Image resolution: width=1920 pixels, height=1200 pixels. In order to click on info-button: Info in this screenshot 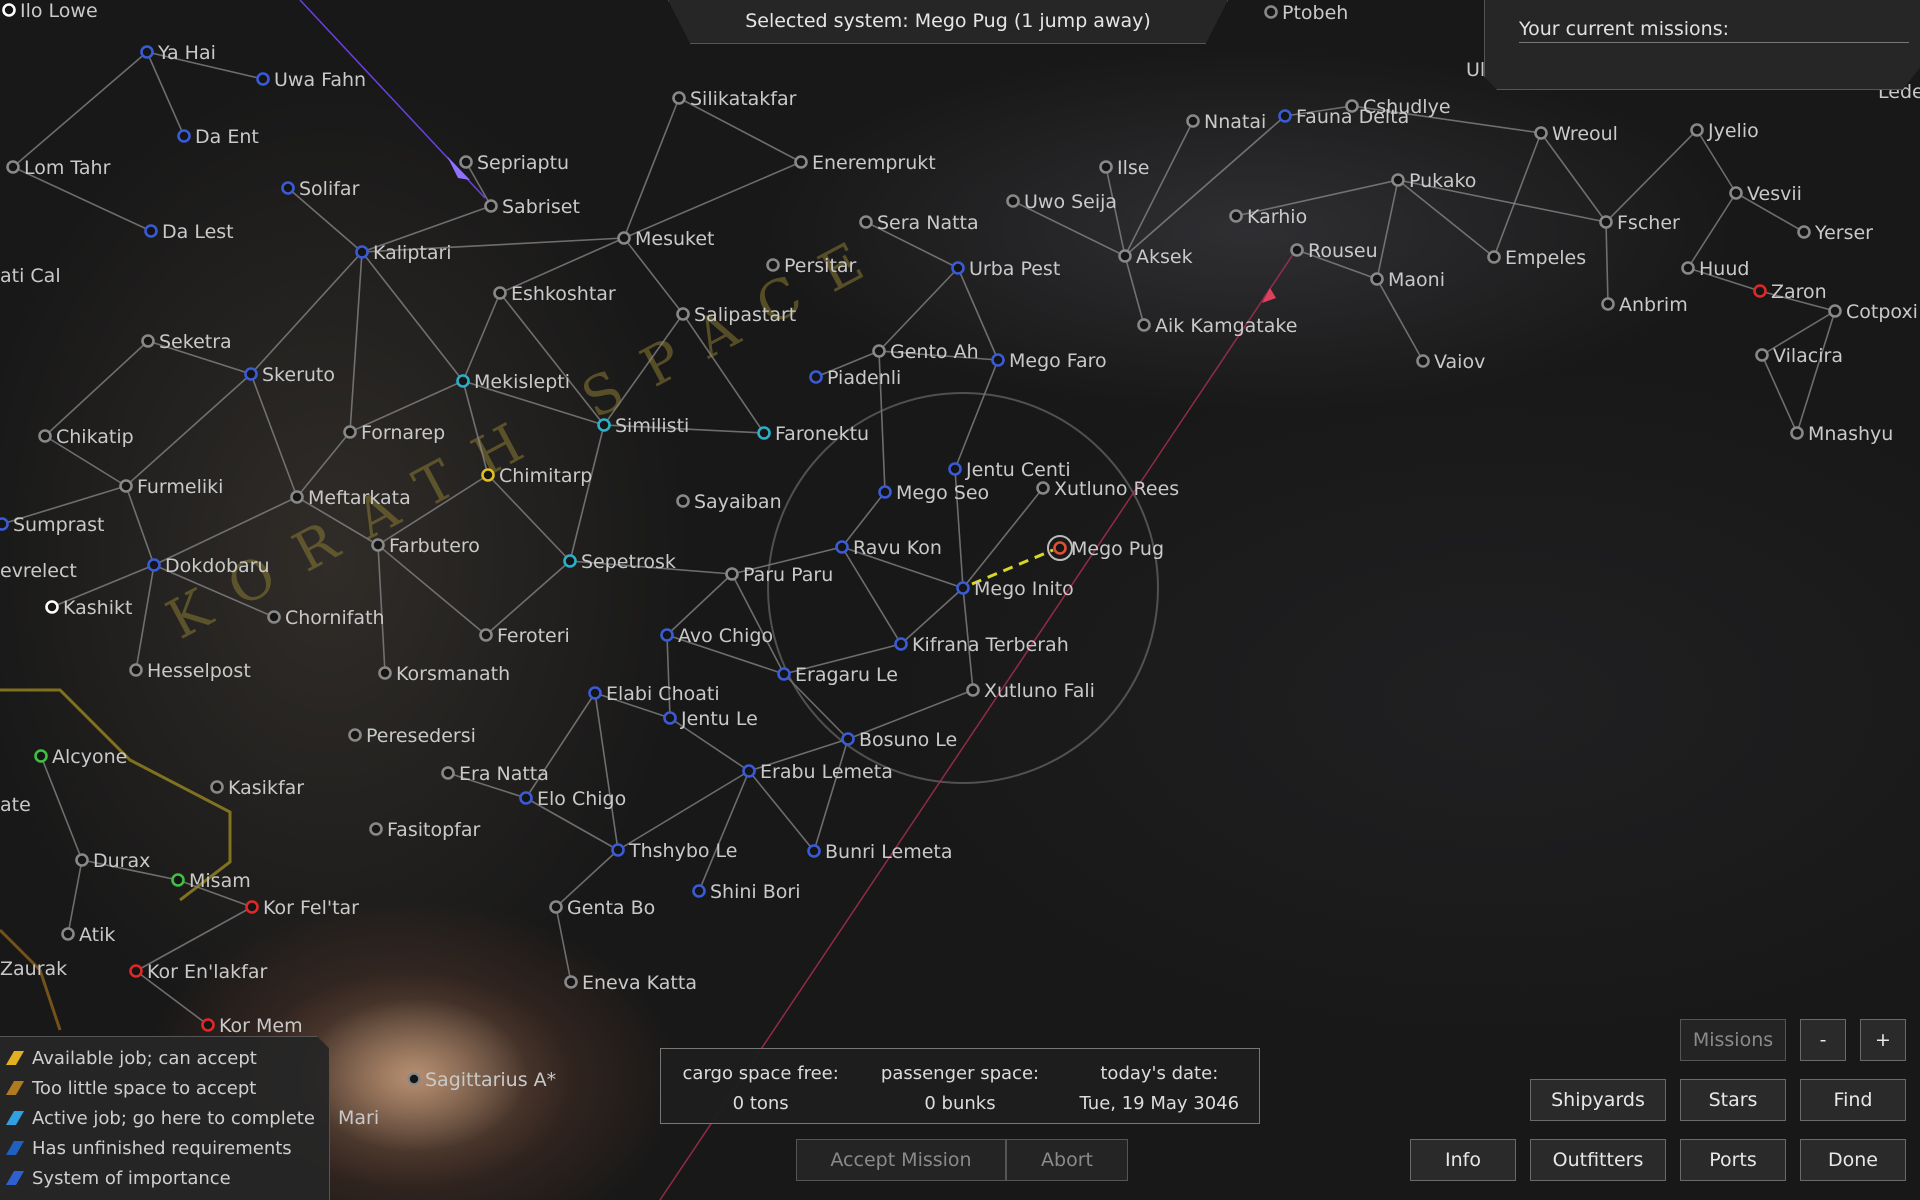, I will do `click(1463, 1160)`.